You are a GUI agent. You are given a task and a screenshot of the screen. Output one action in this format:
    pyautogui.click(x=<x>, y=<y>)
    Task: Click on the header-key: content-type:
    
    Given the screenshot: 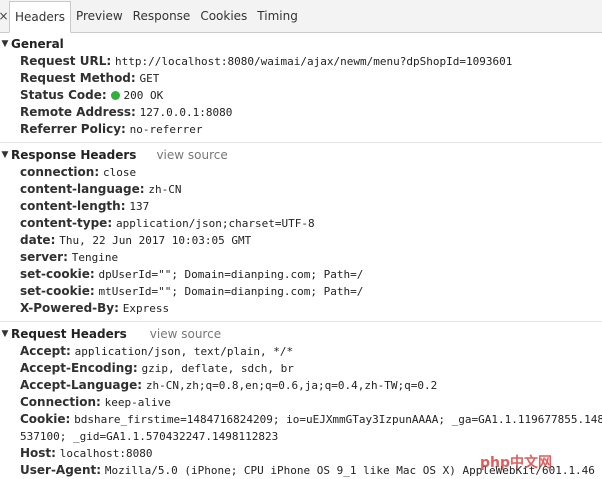 What is the action you would take?
    pyautogui.click(x=66, y=223)
    